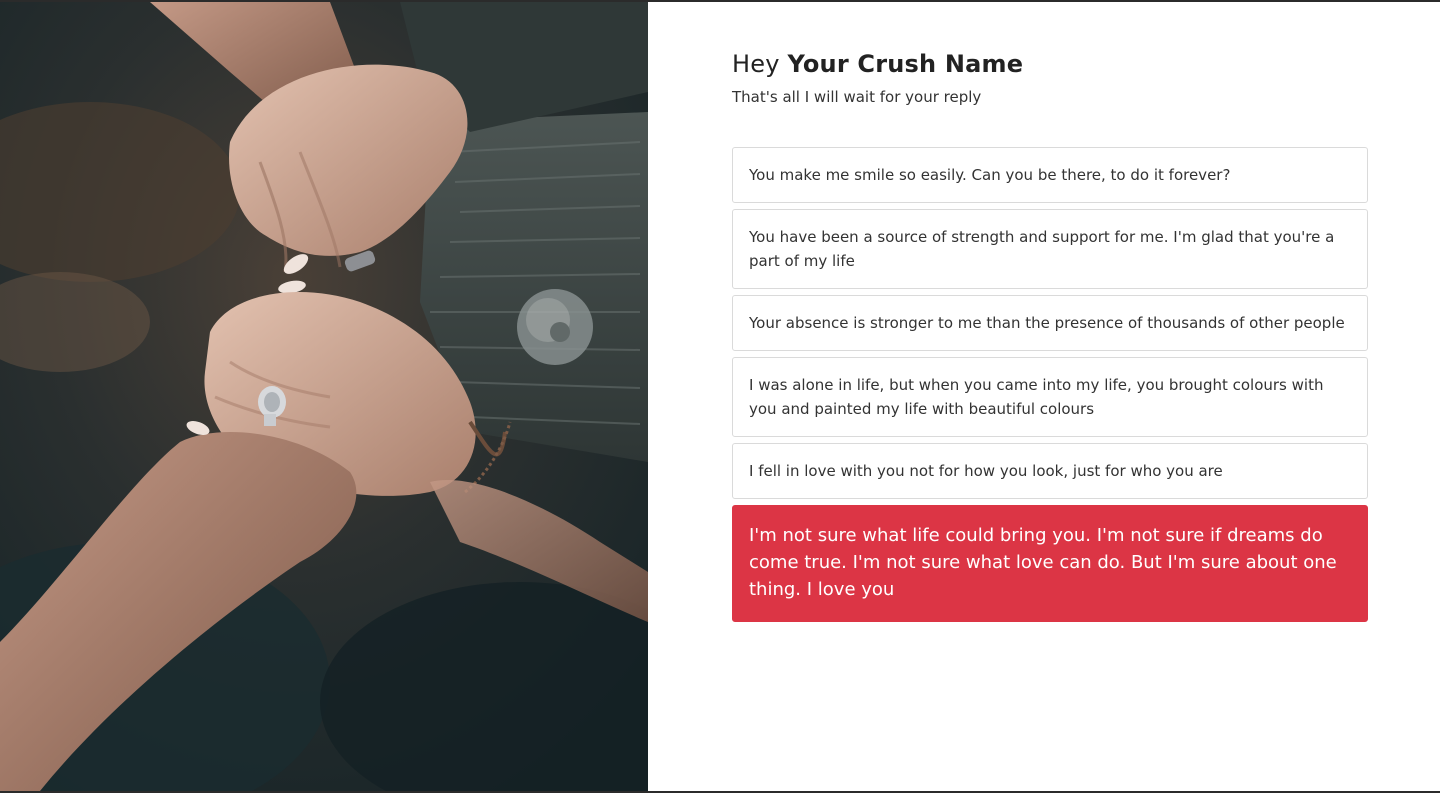 The image size is (1440, 793). Describe the element at coordinates (905, 64) in the screenshot. I see `crush-name: Your Crush Name` at that location.